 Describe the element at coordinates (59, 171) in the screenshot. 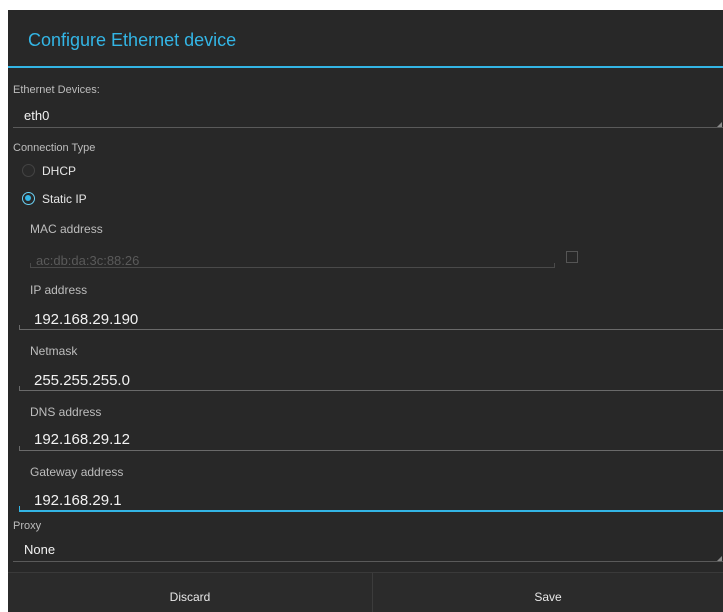

I see `radio-dhcp-label: DHCP` at that location.